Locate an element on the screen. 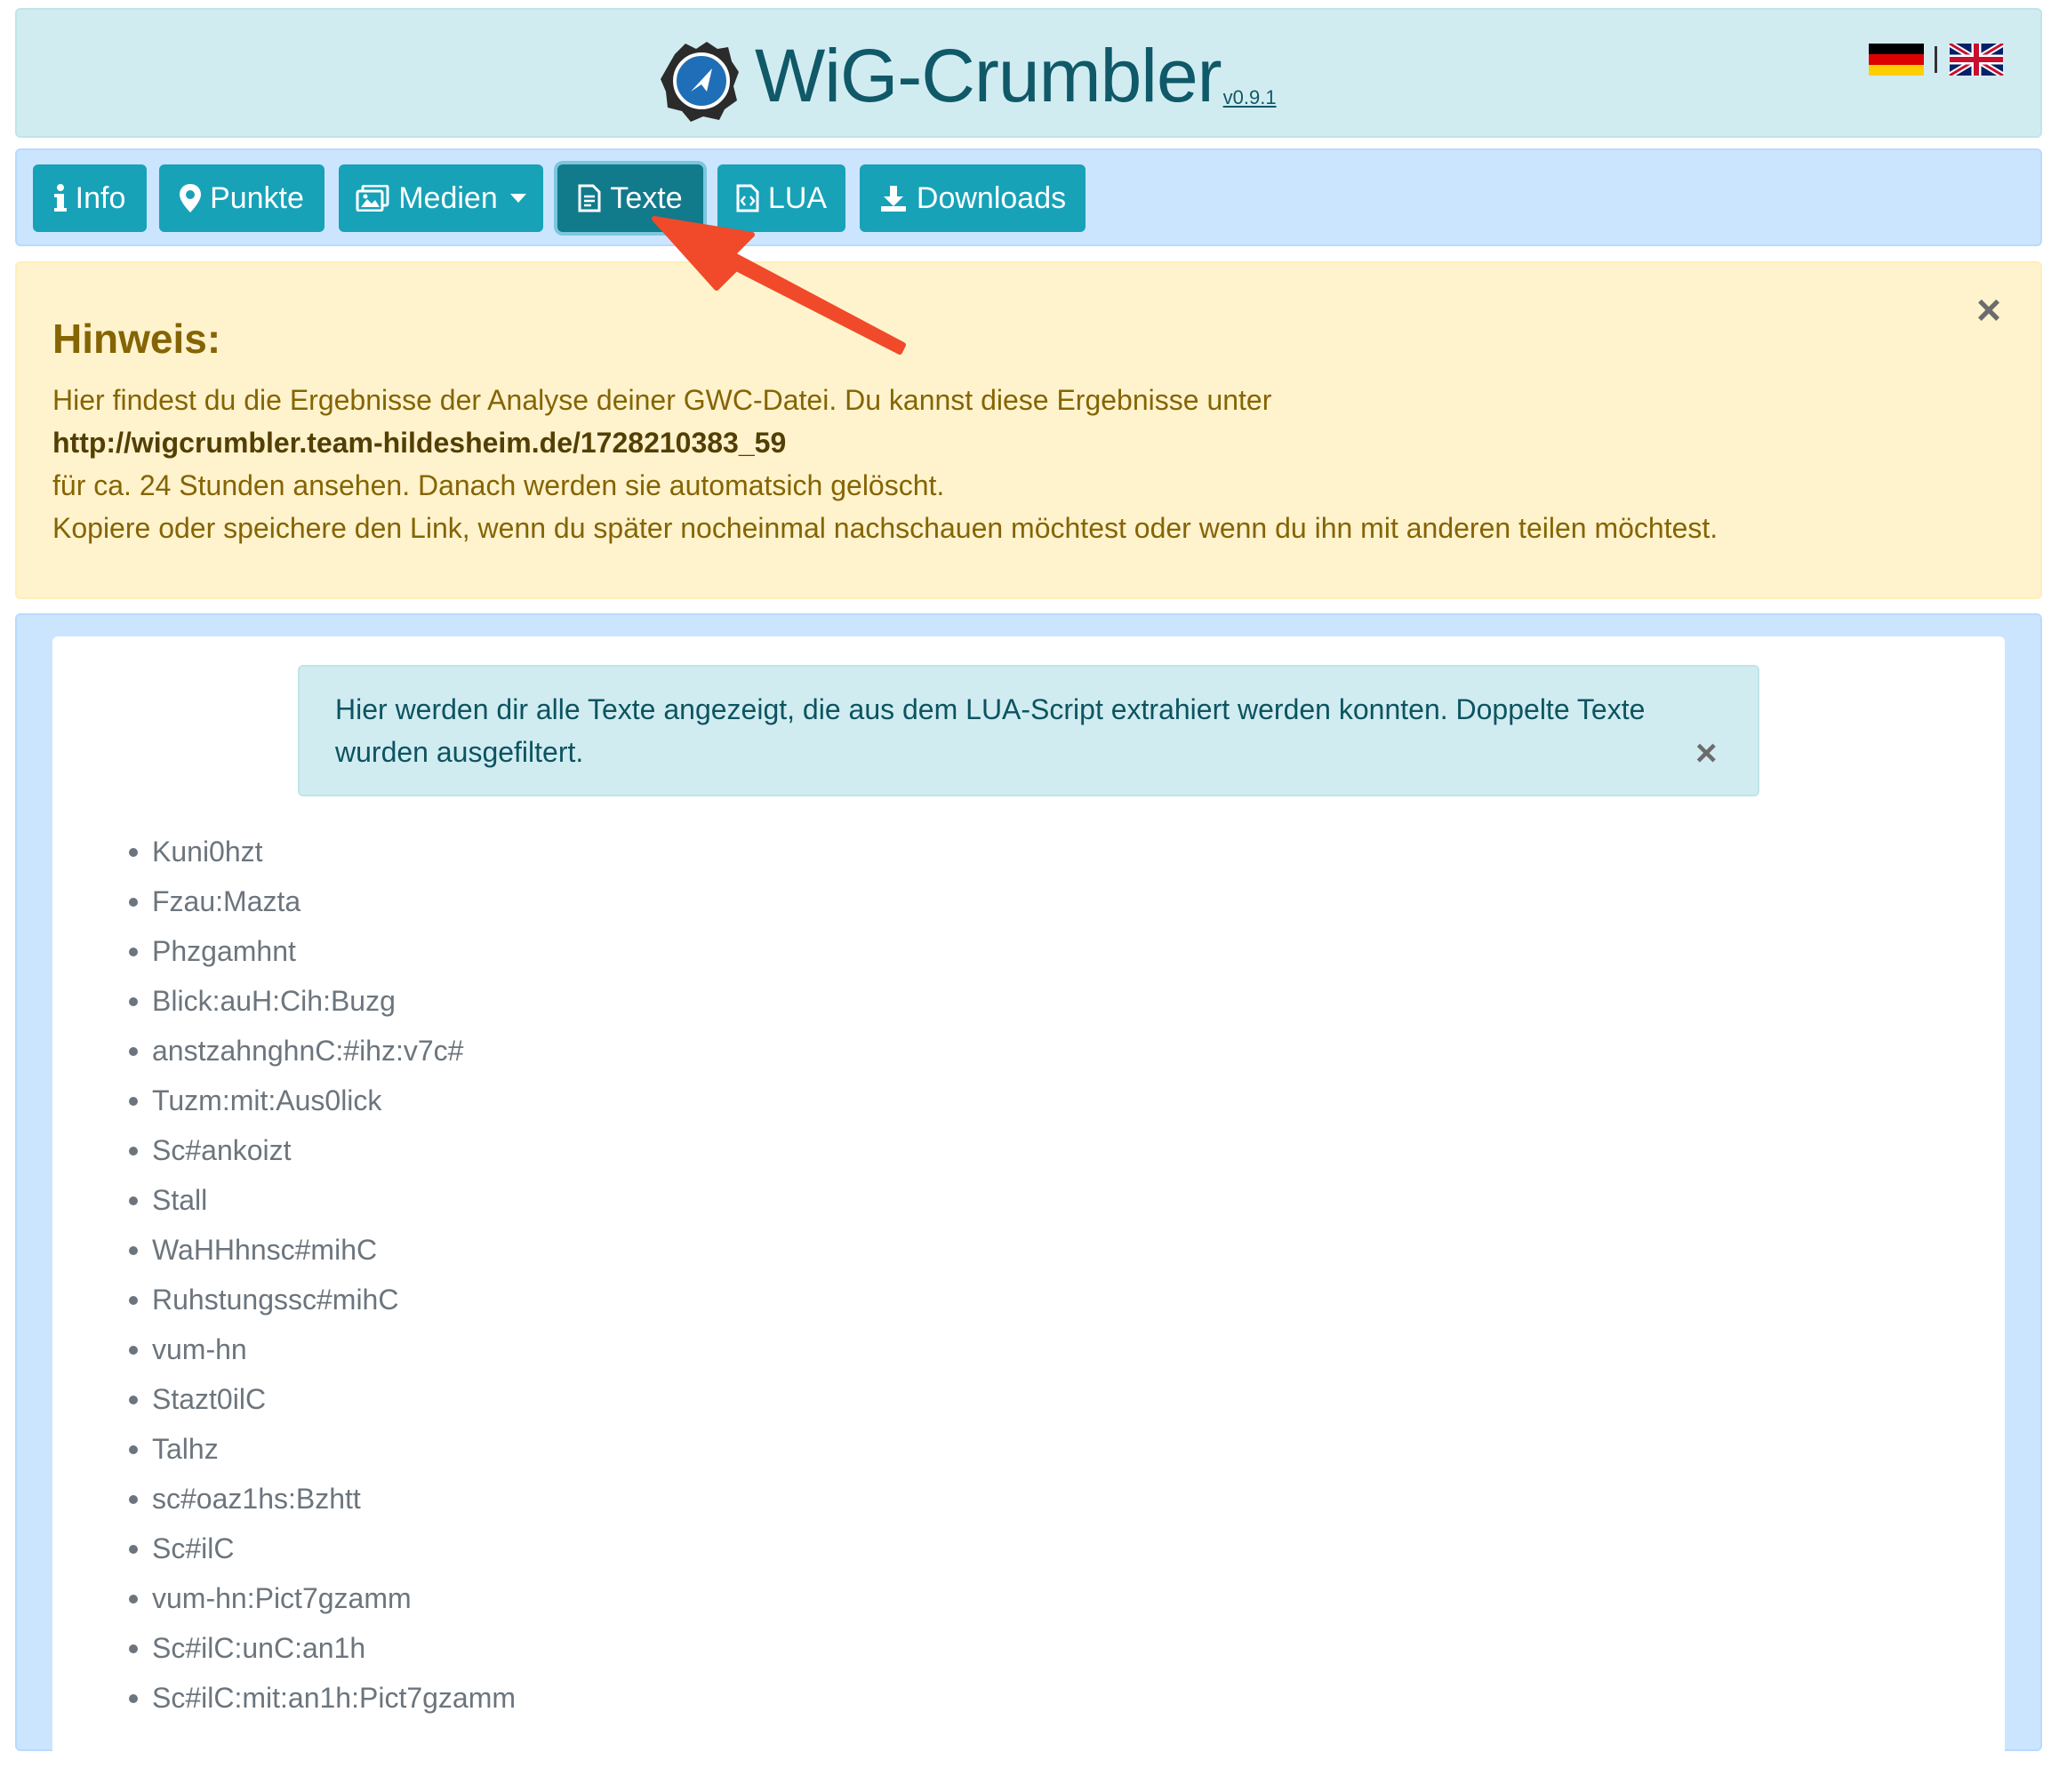 Image resolution: width=2059 pixels, height=1792 pixels. text-list-item: Sc#ilC is located at coordinates (322, 1548).